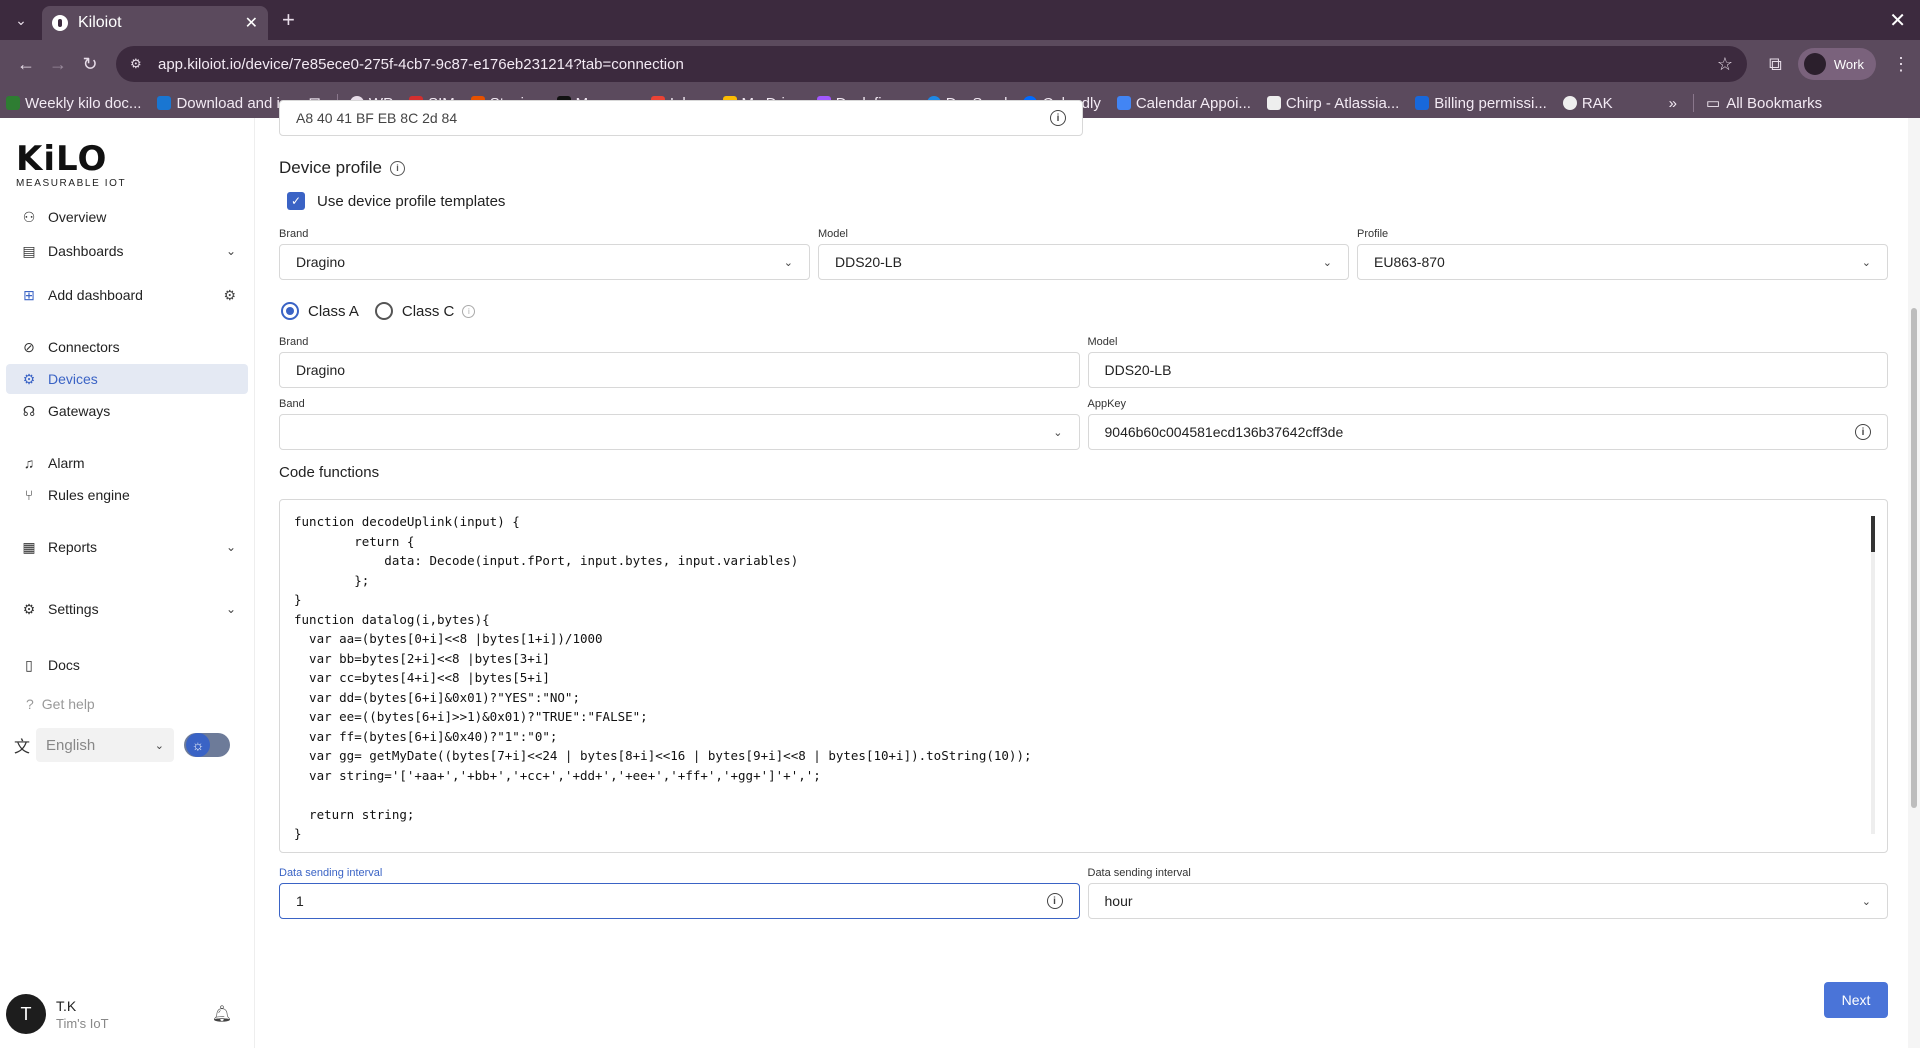  I want to click on language-row: 文 English ⌄ ☼, so click(134, 745).